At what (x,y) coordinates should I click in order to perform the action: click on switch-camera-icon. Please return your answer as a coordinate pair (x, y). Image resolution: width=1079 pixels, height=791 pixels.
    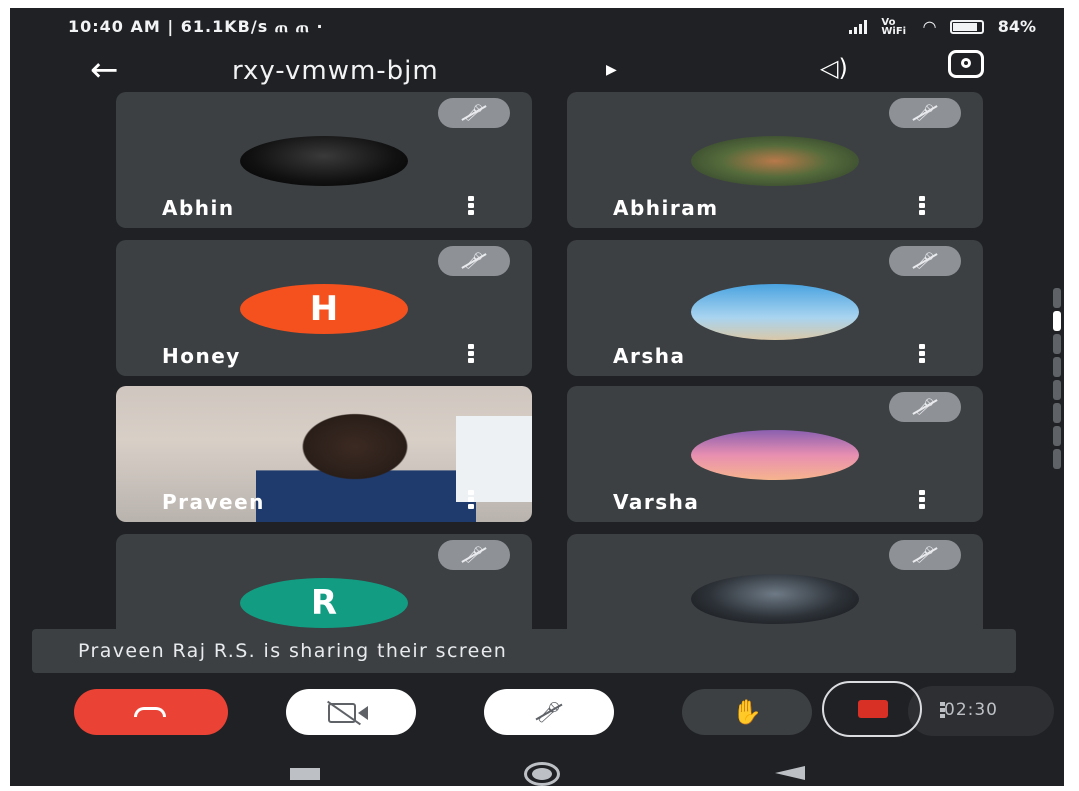
    Looking at the image, I should click on (966, 64).